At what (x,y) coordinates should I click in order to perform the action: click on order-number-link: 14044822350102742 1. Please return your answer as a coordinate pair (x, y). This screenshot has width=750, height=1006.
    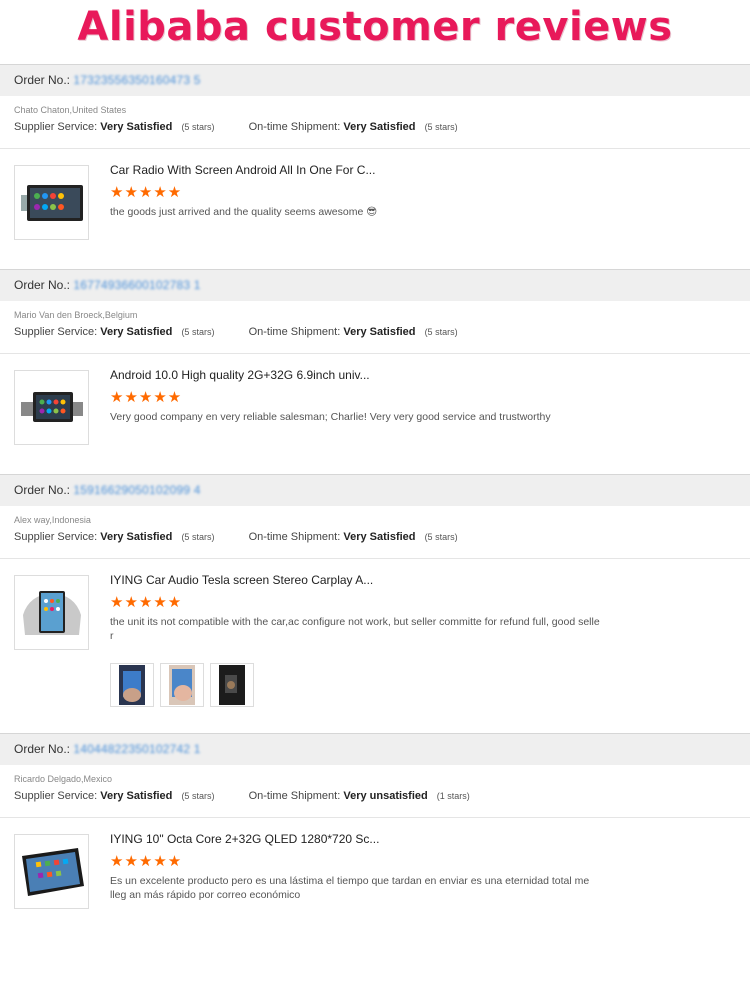
    Looking at the image, I should click on (136, 749).